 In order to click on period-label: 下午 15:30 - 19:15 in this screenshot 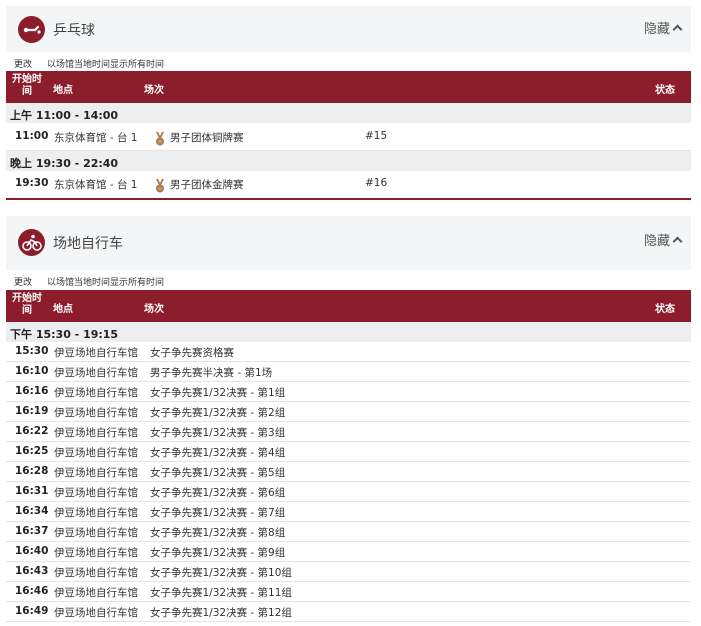, I will do `click(64, 334)`.